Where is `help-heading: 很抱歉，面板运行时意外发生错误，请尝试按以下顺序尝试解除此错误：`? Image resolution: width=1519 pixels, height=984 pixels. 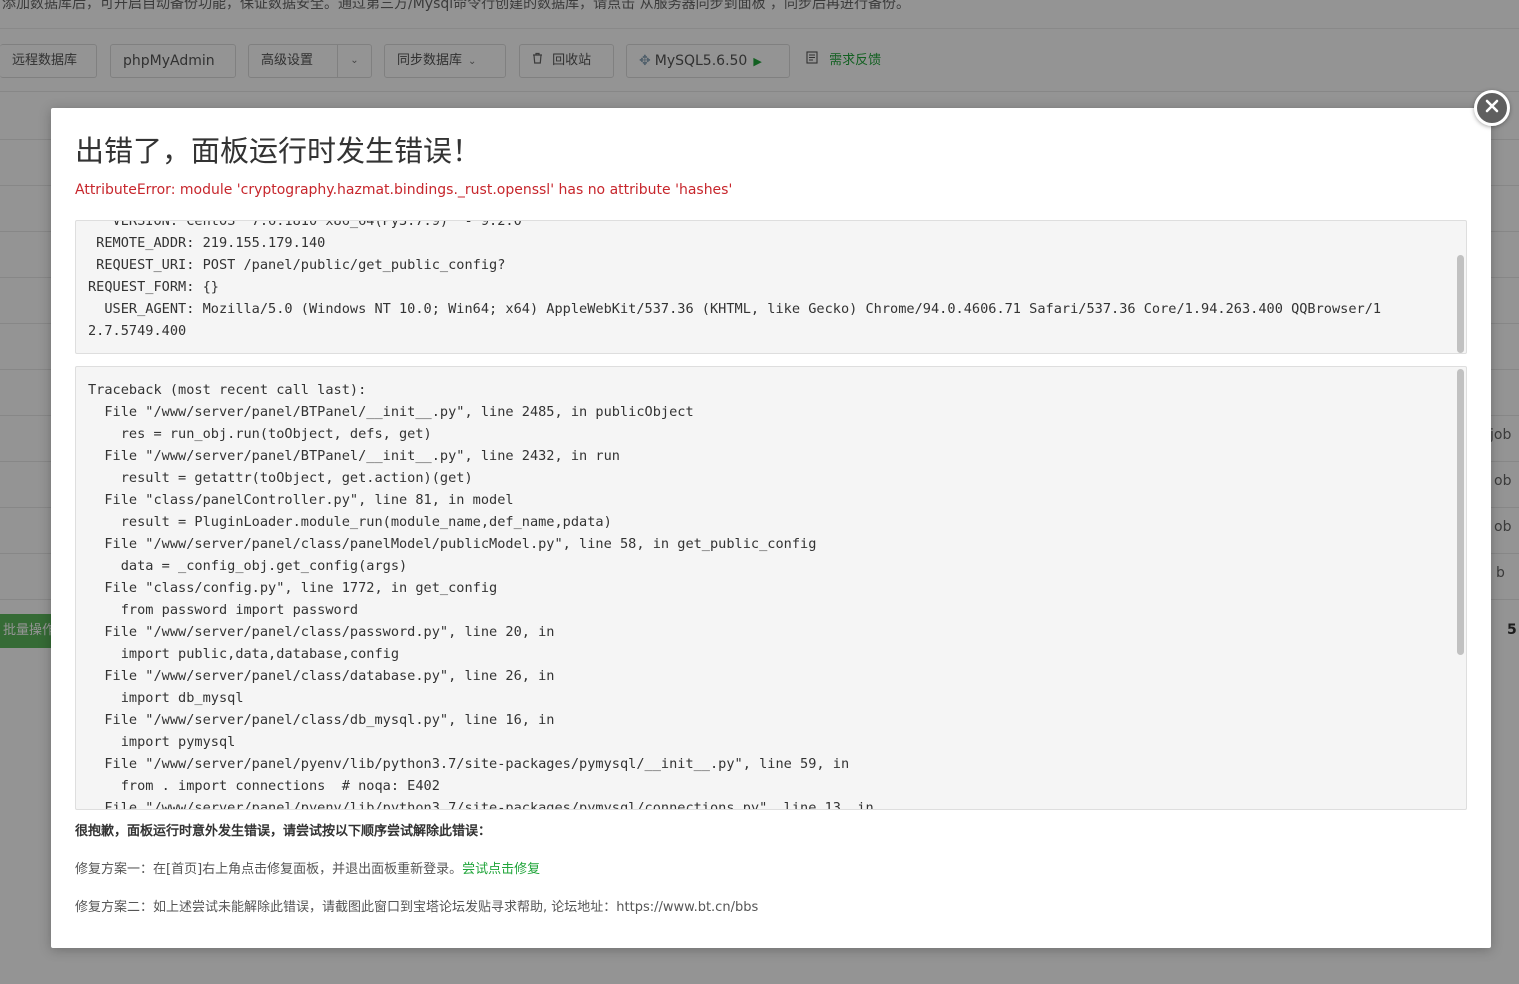 help-heading: 很抱歉，面板运行时意外发生错误，请尝试按以下顺序尝试解除此错误： is located at coordinates (283, 831).